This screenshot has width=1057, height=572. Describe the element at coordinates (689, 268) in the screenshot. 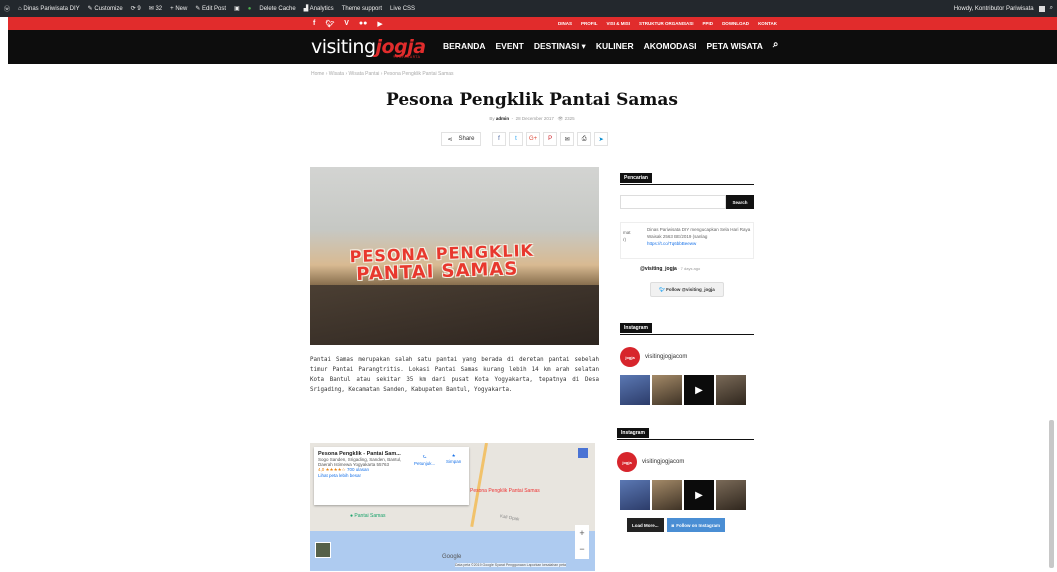

I see `tweet-time: · 7 days ago` at that location.